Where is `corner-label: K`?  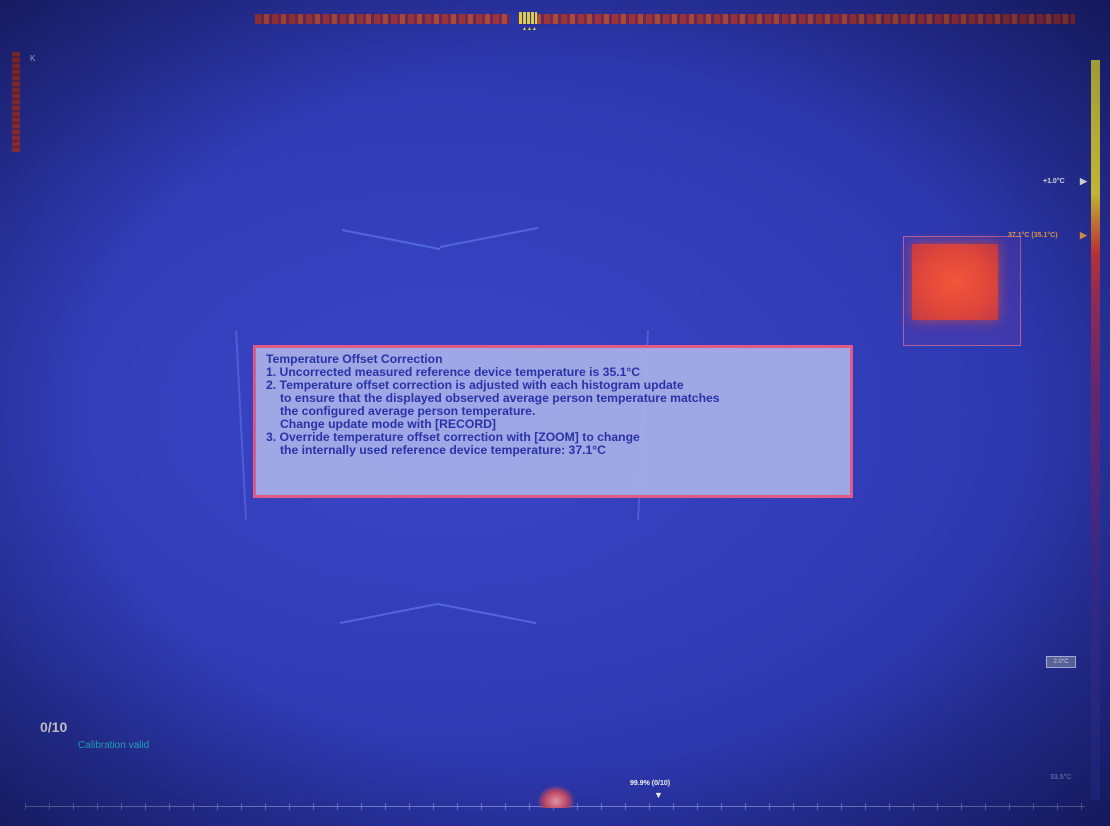
corner-label: K is located at coordinates (33, 58).